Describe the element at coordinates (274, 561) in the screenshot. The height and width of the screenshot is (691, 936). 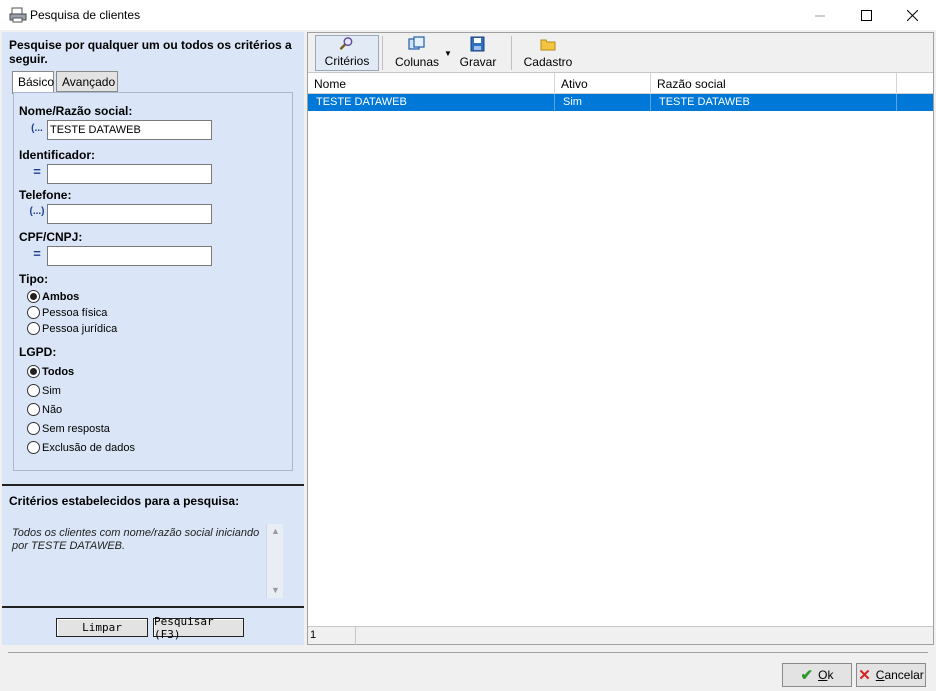
I see `criteria-scrollbar: ▲ ▼` at that location.